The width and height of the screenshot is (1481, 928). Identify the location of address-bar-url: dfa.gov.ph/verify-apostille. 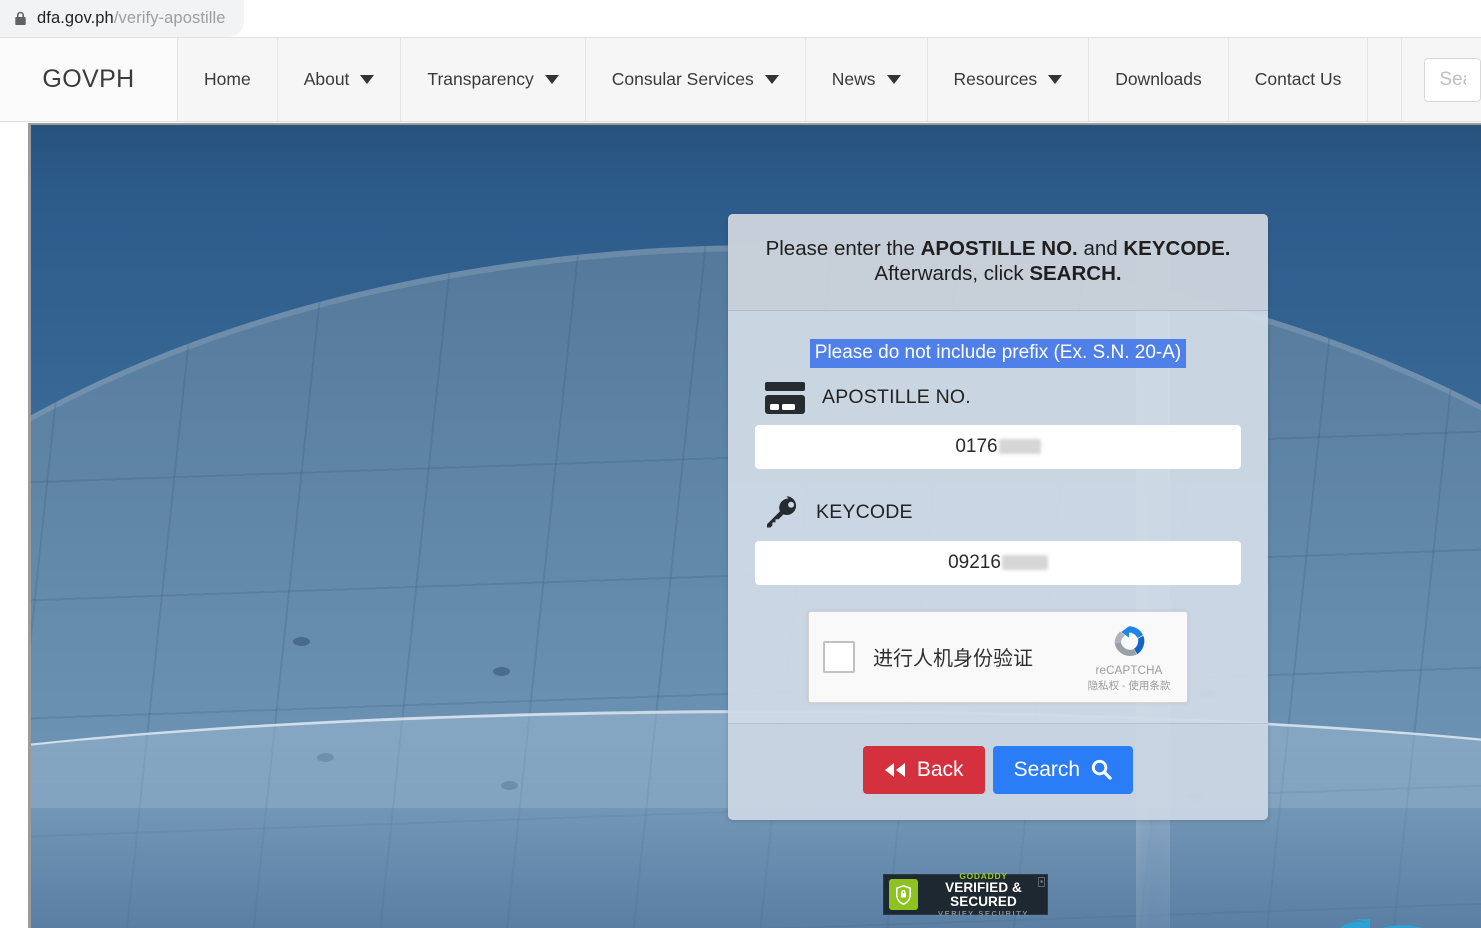
(131, 18).